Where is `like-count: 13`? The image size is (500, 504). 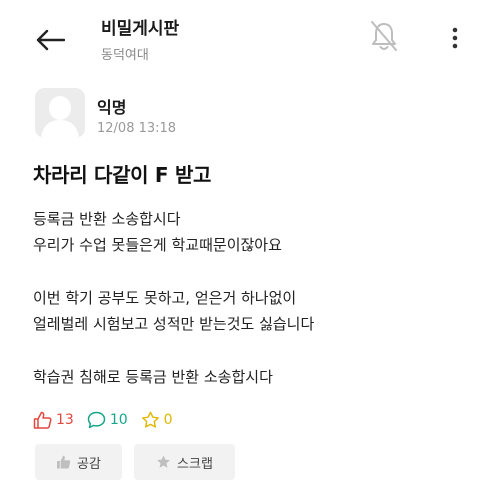
like-count: 13 is located at coordinates (65, 420).